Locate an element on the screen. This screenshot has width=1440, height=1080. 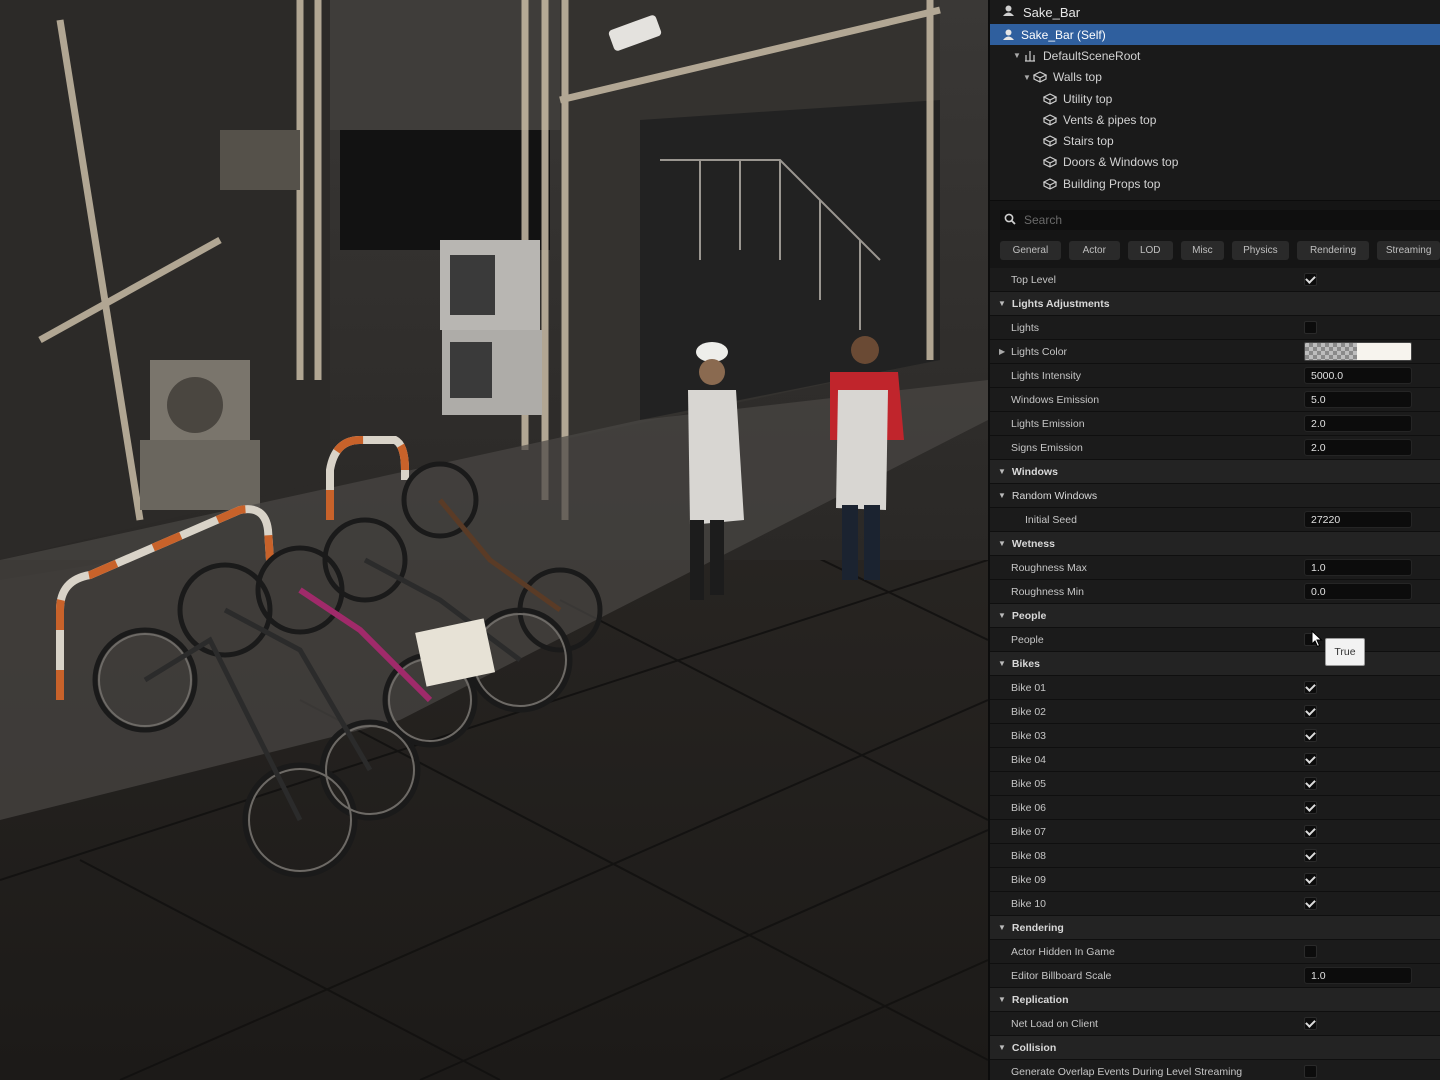
tree-item: Utility top is located at coordinates (1215, 98).